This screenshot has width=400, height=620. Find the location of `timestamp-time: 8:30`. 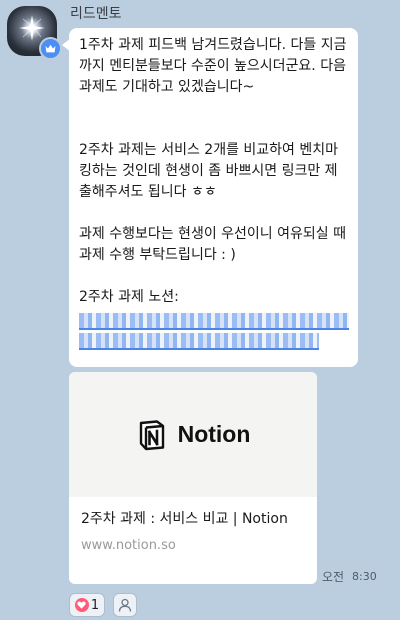

timestamp-time: 8:30 is located at coordinates (364, 576).